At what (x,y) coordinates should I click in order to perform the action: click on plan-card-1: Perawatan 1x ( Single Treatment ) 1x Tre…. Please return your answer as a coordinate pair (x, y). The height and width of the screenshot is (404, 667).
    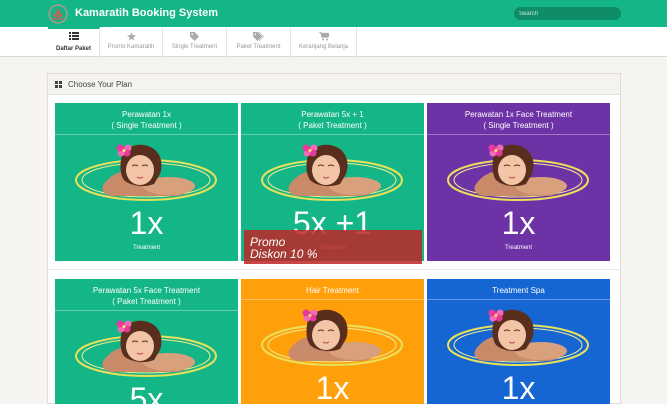
    Looking at the image, I should click on (146, 182).